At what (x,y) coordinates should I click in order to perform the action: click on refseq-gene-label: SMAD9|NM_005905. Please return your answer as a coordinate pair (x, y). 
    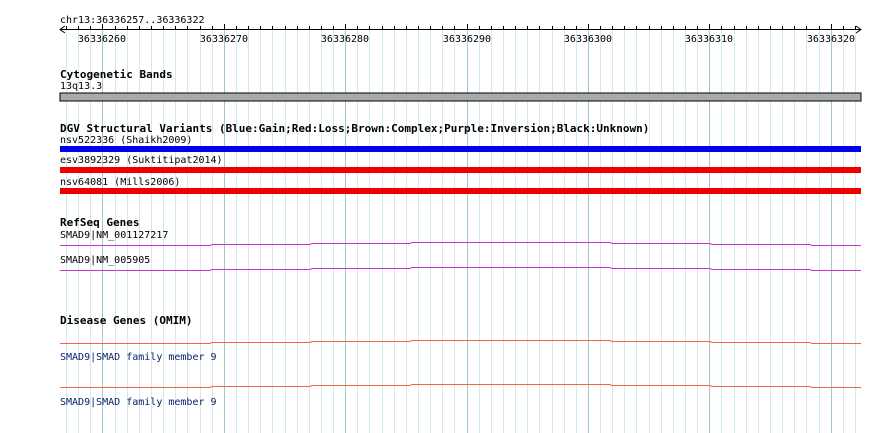
    Looking at the image, I should click on (105, 261).